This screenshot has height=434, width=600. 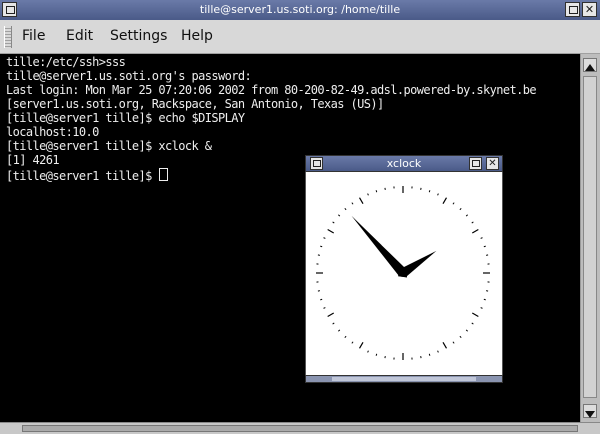 I want to click on terminal-line: localhost:10.0, so click(x=52, y=132).